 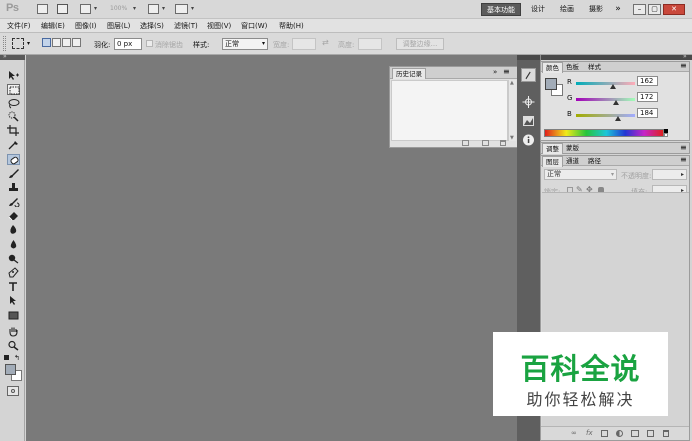 I want to click on eyedropper-tool-icon, so click(x=13, y=144).